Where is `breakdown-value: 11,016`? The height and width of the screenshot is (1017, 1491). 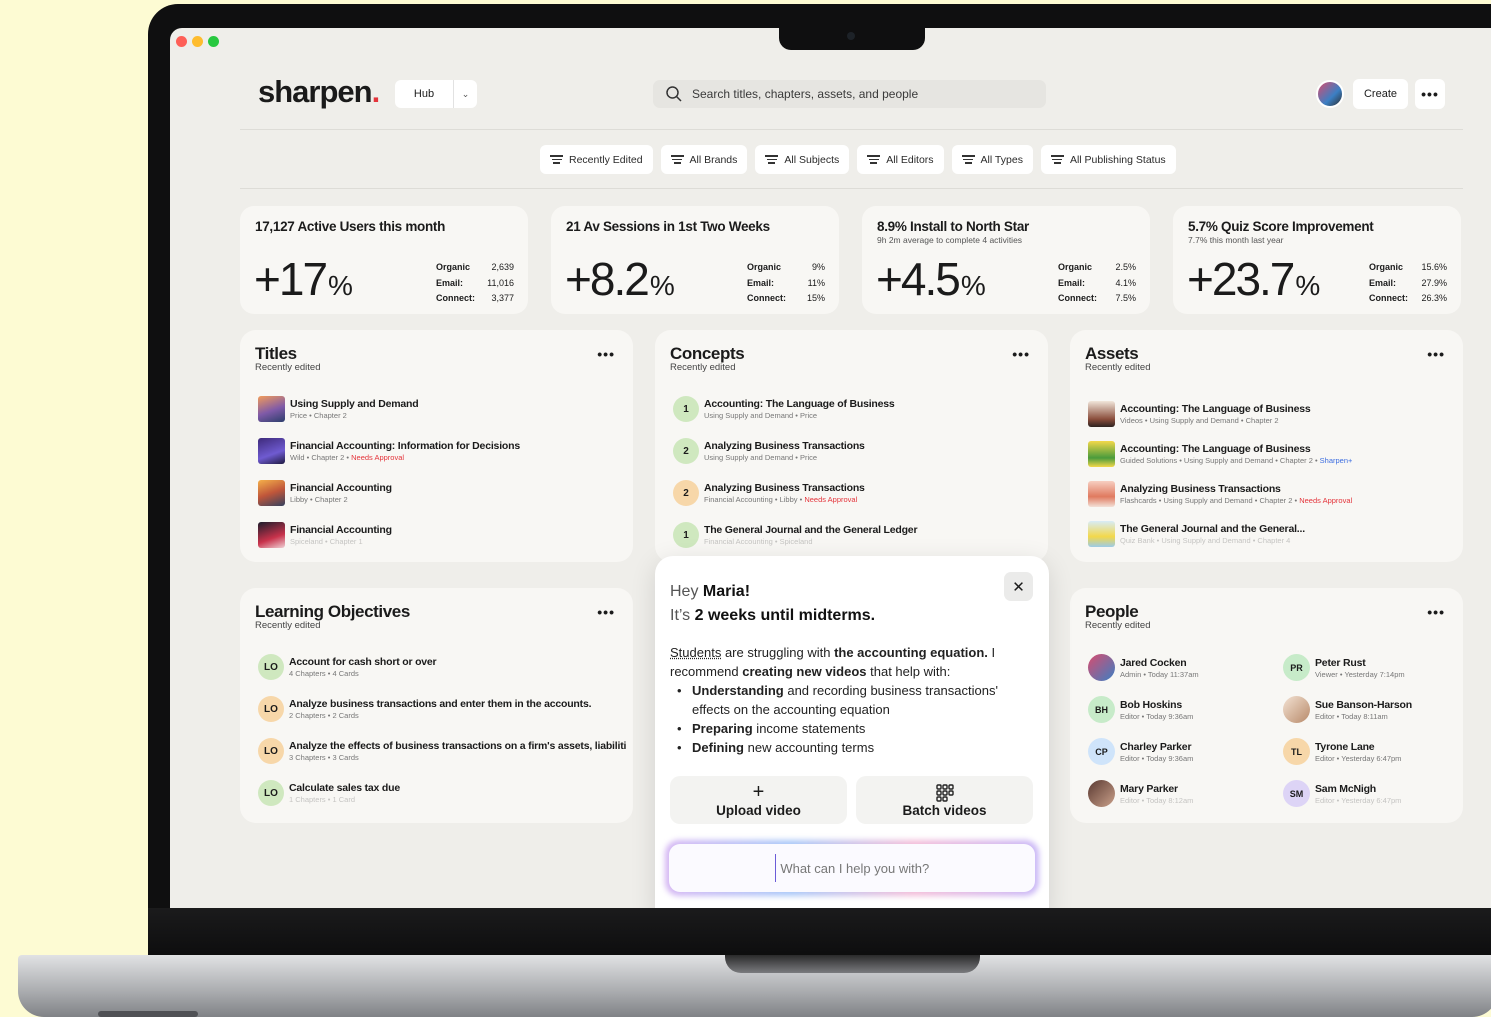 breakdown-value: 11,016 is located at coordinates (500, 282).